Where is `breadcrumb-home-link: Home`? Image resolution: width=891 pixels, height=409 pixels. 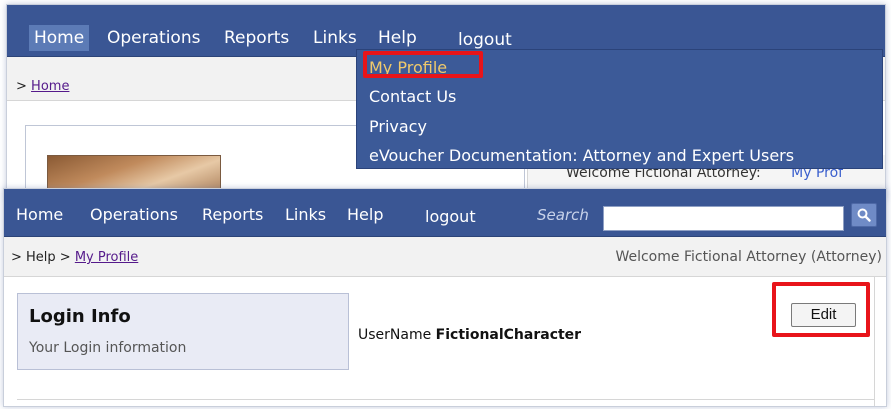 breadcrumb-home-link: Home is located at coordinates (50, 86).